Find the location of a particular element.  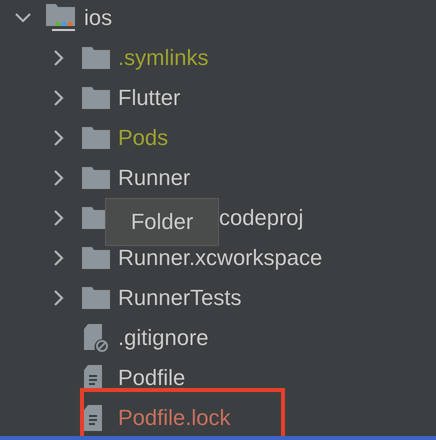

tree-item: Podfile is located at coordinates (152, 378).